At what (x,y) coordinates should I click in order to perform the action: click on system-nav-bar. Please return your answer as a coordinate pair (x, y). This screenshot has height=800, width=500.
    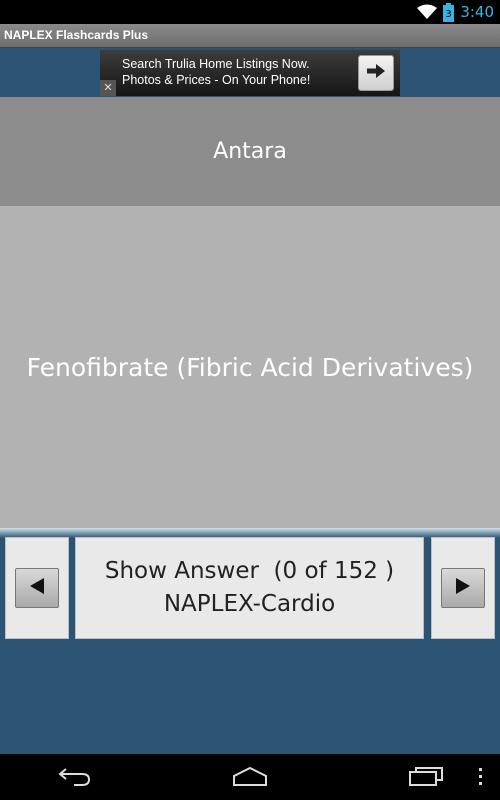
    Looking at the image, I should click on (250, 777).